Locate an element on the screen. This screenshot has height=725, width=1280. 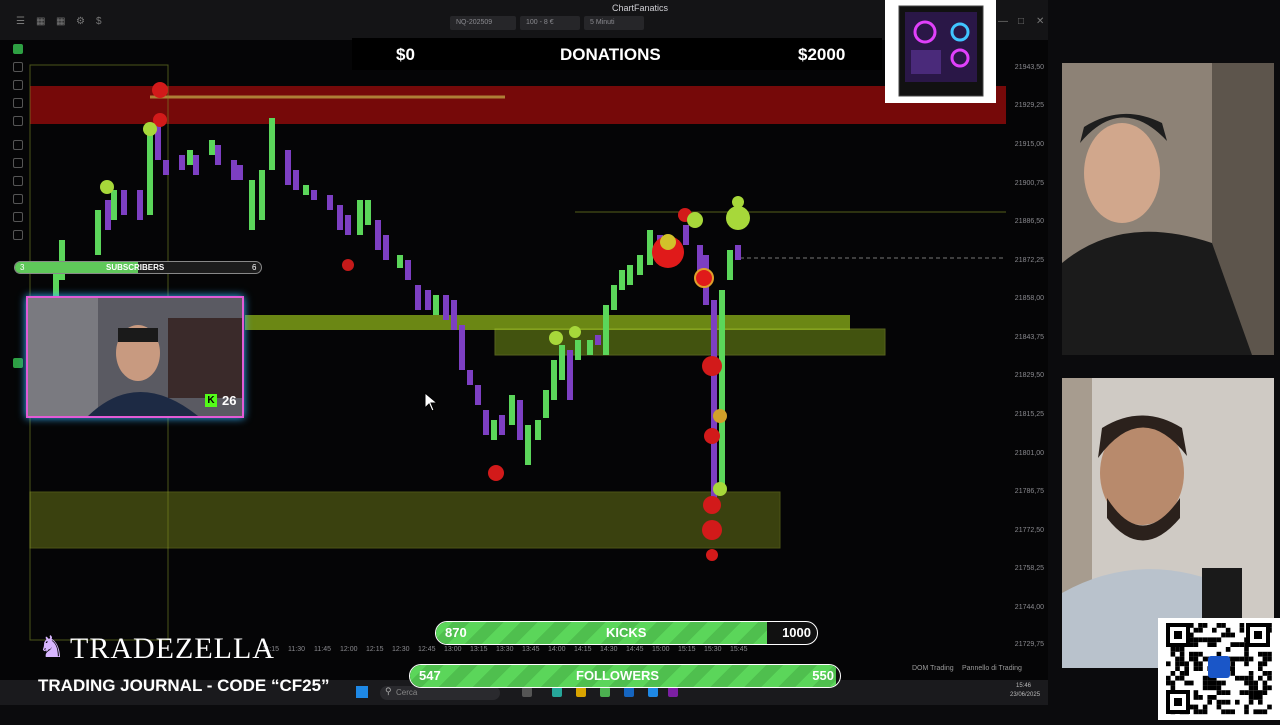
menu-icon: ☰ is located at coordinates (20, 21).